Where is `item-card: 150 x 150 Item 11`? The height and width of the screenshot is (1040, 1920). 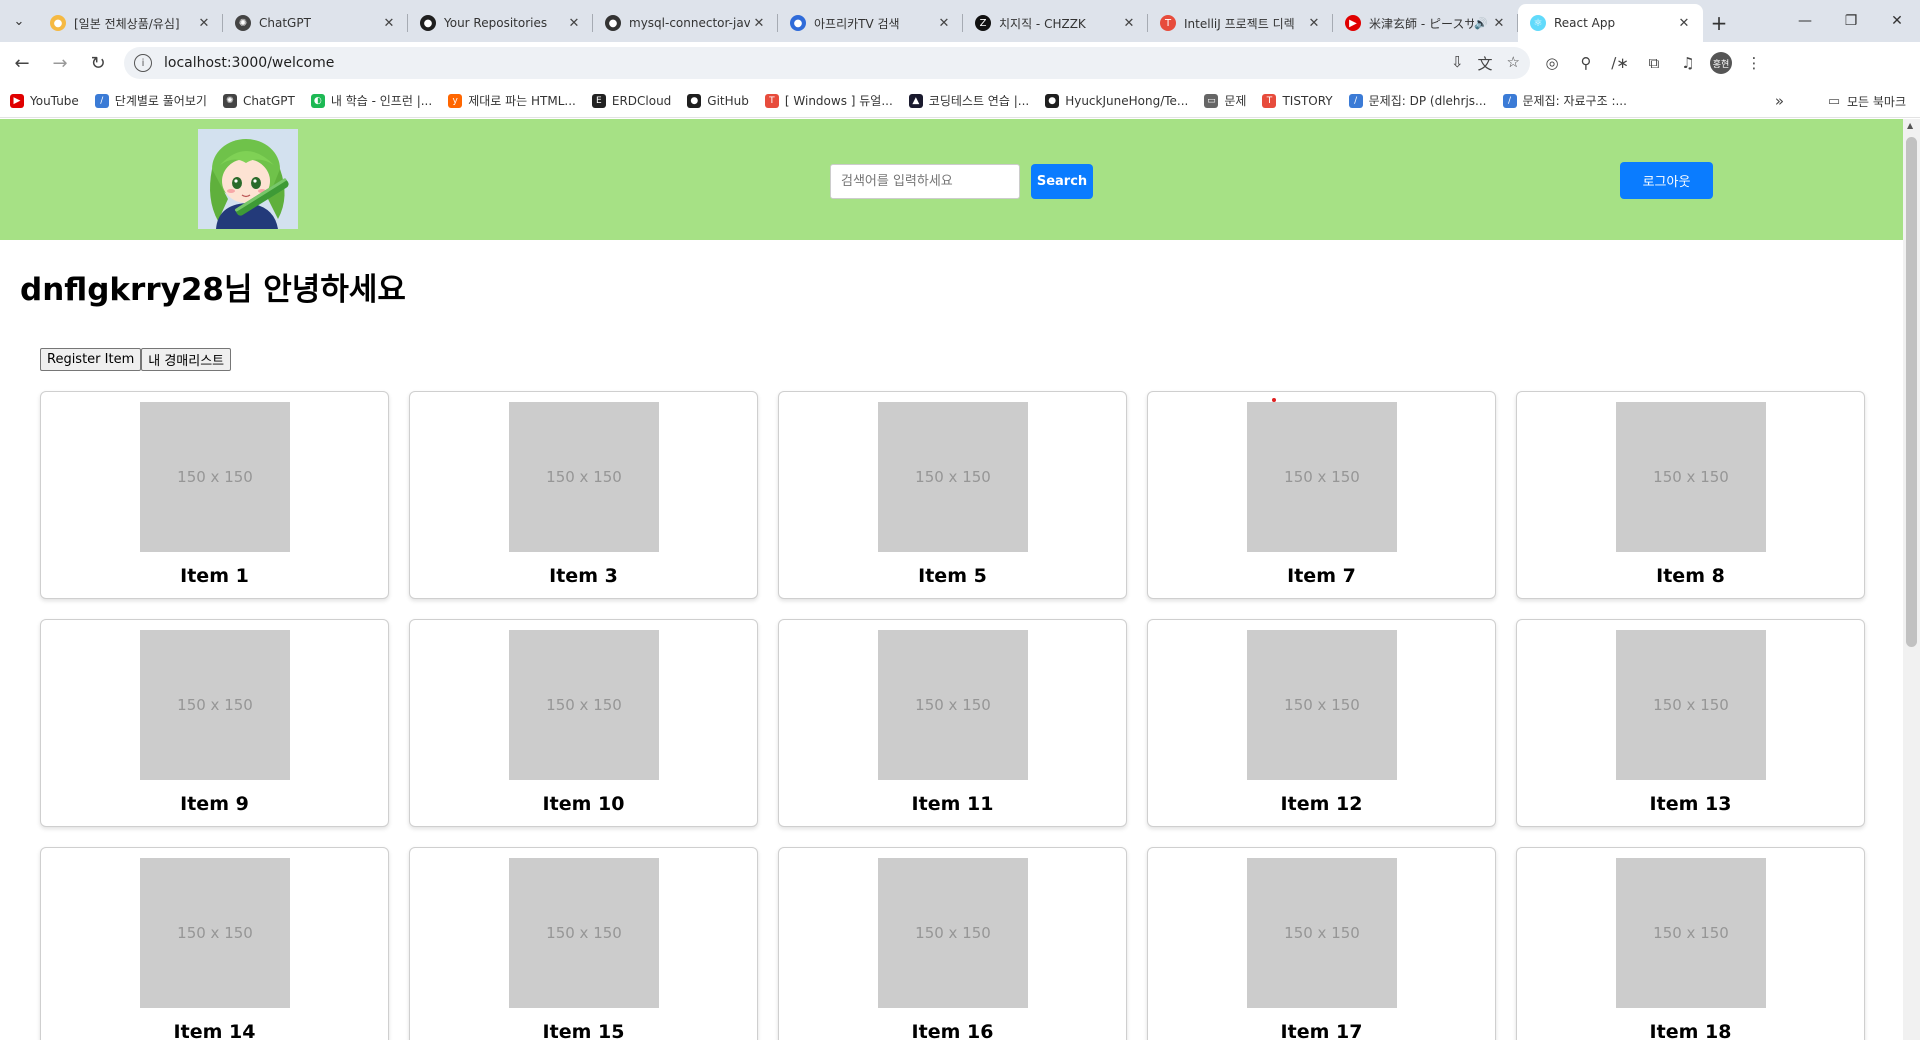
item-card: 150 x 150 Item 11 is located at coordinates (952, 723).